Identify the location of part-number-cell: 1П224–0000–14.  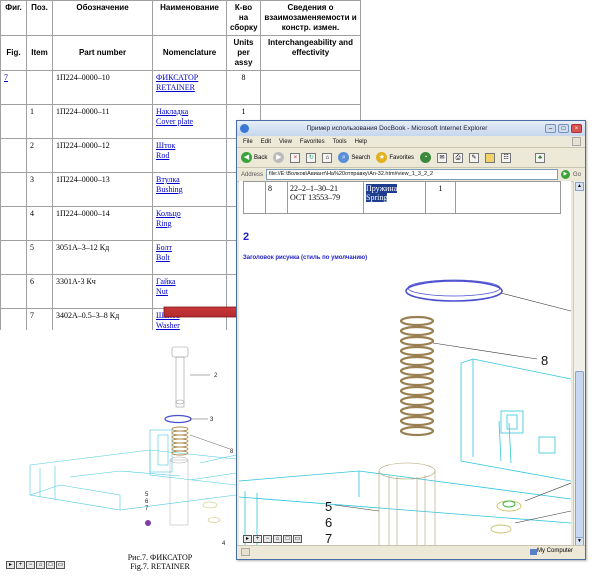
(102, 223).